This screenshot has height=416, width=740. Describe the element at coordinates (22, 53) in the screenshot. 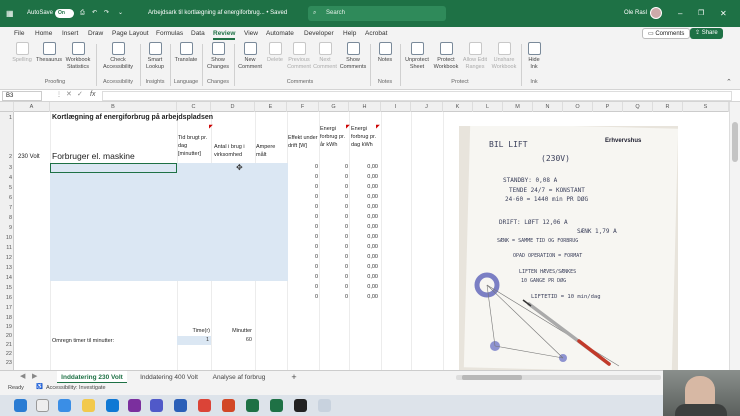

I see `spelling-button: Spelling` at that location.